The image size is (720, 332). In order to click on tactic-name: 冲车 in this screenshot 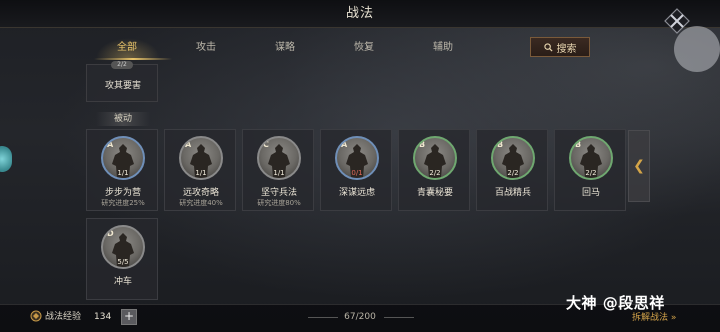, I will do `click(122, 282)`.